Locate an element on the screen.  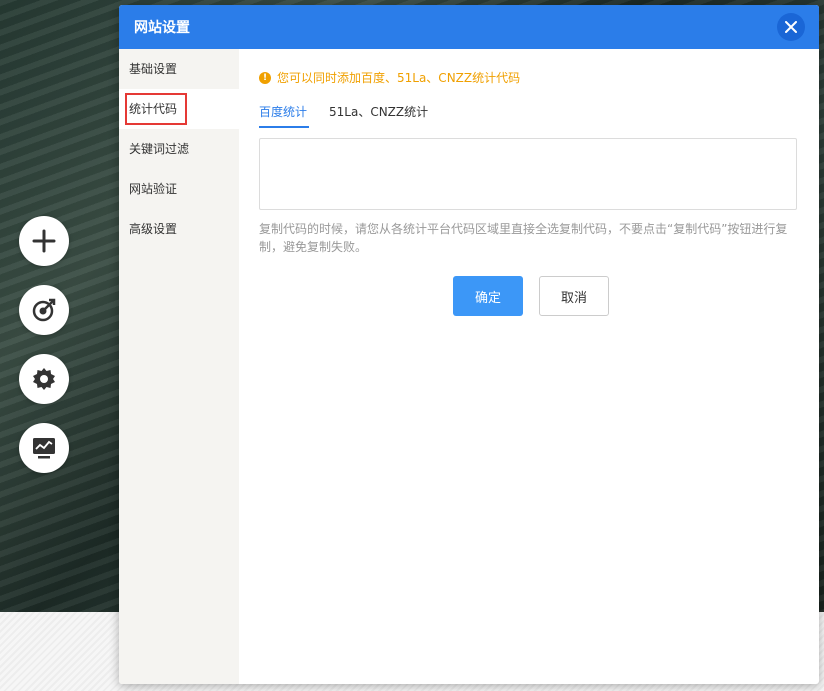
stats-tabs: 百度统计 51La、CNZZ统计 is located at coordinates (529, 115).